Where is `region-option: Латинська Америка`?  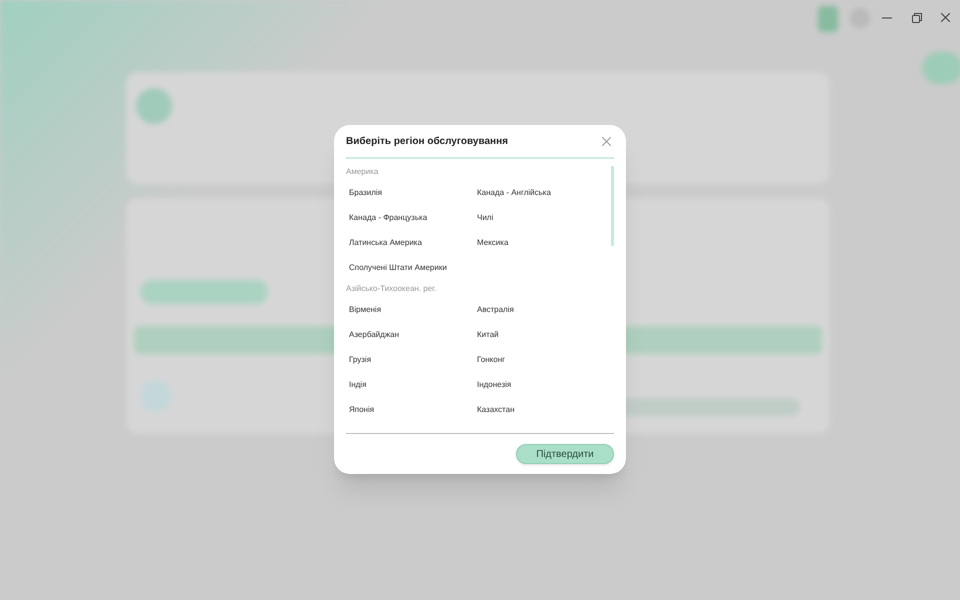
region-option: Латинська Америка is located at coordinates (385, 242).